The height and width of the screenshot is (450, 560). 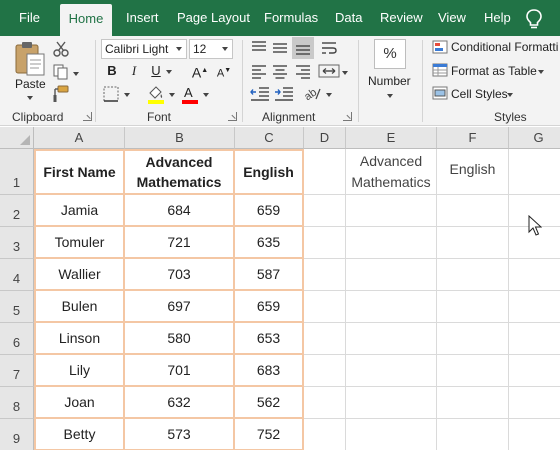 What do you see at coordinates (180, 172) in the screenshot?
I see `cell-b1: Advanced Mathematics` at bounding box center [180, 172].